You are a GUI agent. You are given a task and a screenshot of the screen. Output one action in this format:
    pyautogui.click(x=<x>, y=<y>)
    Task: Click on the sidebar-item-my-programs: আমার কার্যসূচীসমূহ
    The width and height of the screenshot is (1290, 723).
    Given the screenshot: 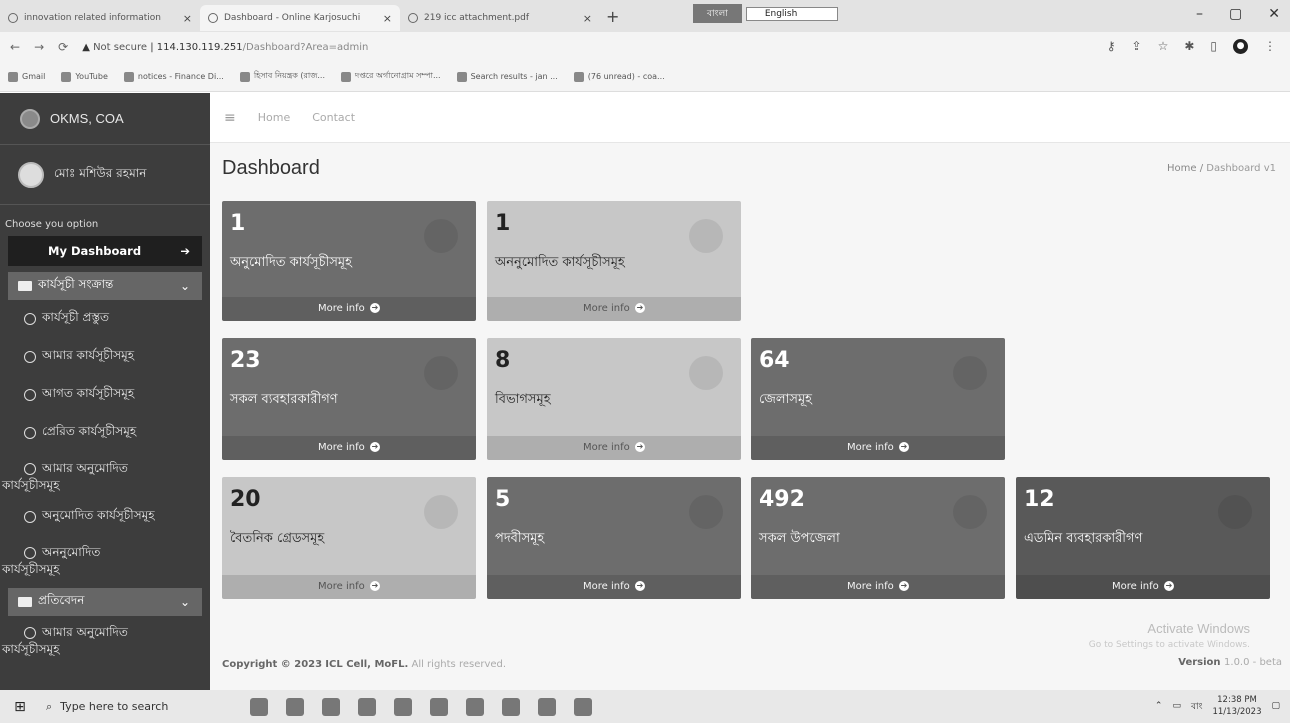 What is the action you would take?
    pyautogui.click(x=105, y=357)
    